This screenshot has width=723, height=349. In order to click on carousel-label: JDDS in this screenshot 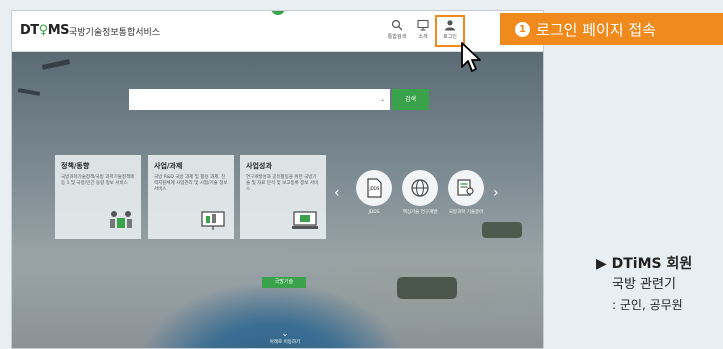, I will do `click(374, 212)`.